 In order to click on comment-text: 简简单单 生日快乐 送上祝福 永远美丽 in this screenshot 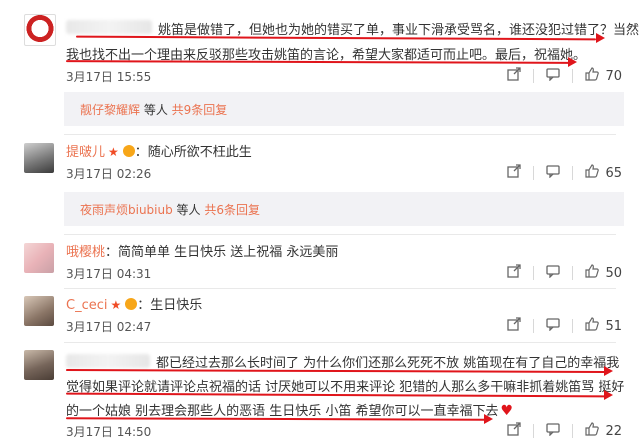, I will do `click(228, 252)`.